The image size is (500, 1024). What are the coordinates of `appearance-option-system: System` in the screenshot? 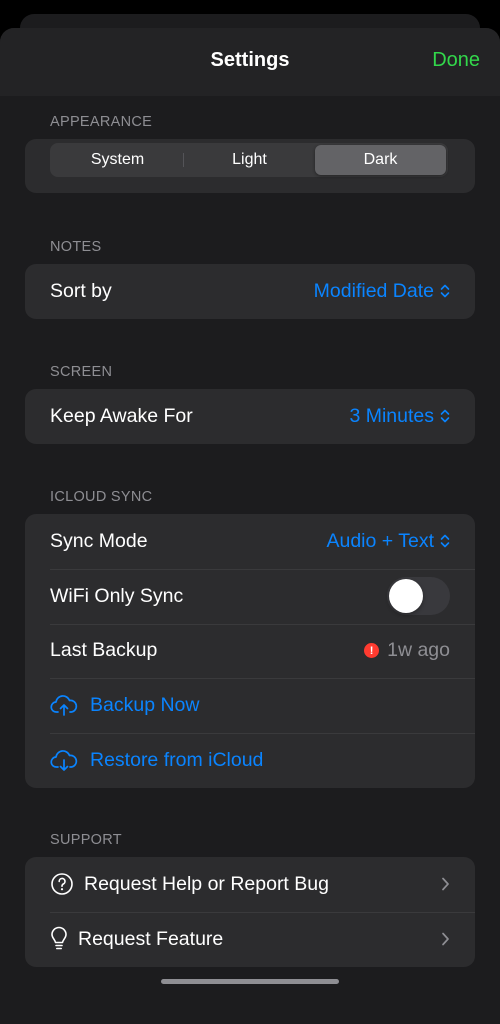 It's located at (117, 160).